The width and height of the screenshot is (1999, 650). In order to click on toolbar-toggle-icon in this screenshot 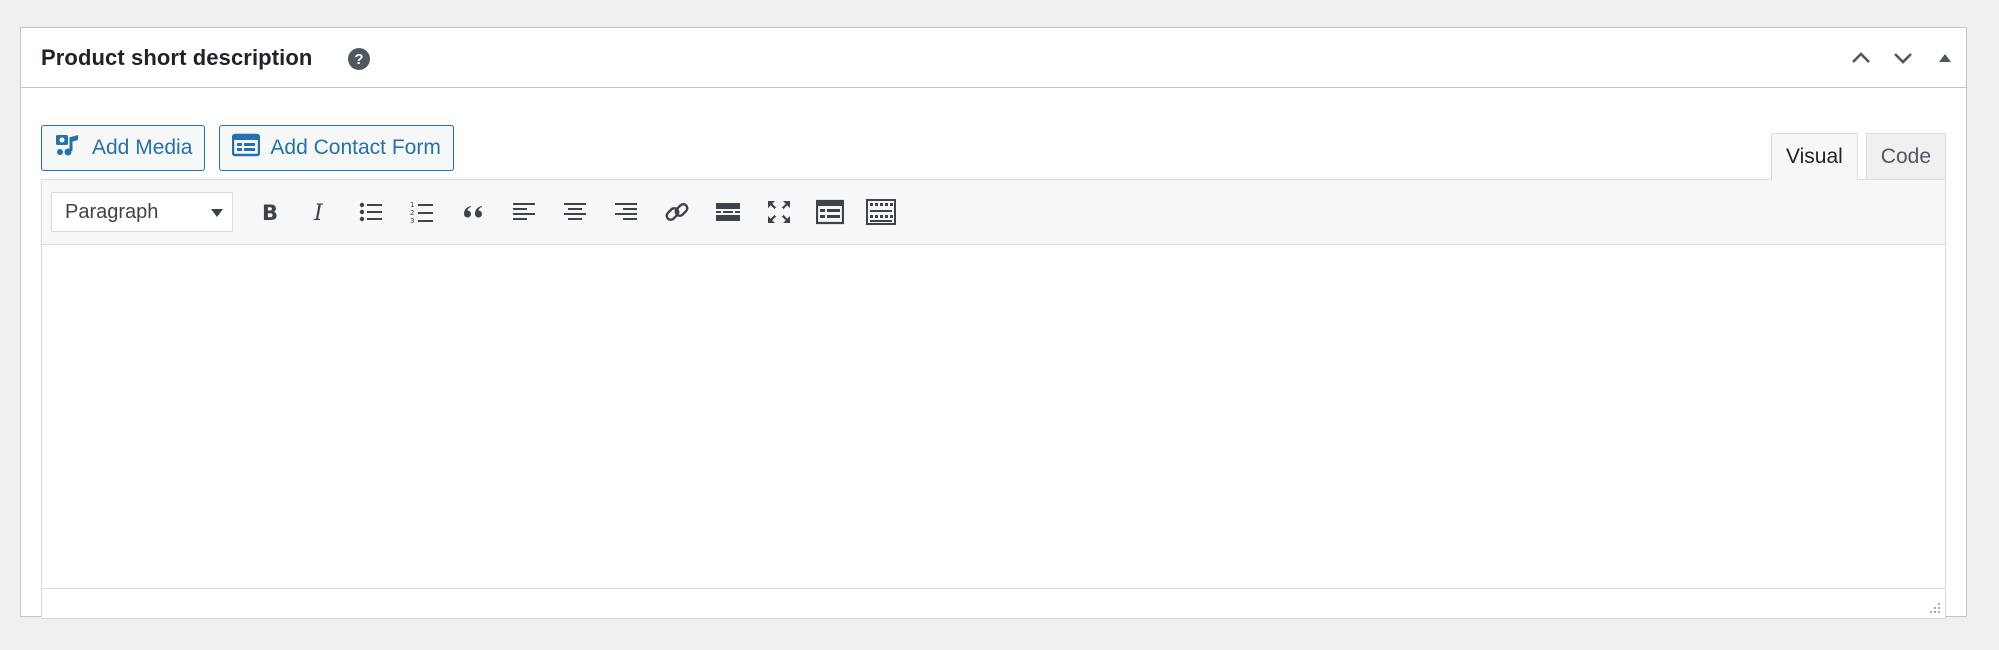, I will do `click(880, 212)`.